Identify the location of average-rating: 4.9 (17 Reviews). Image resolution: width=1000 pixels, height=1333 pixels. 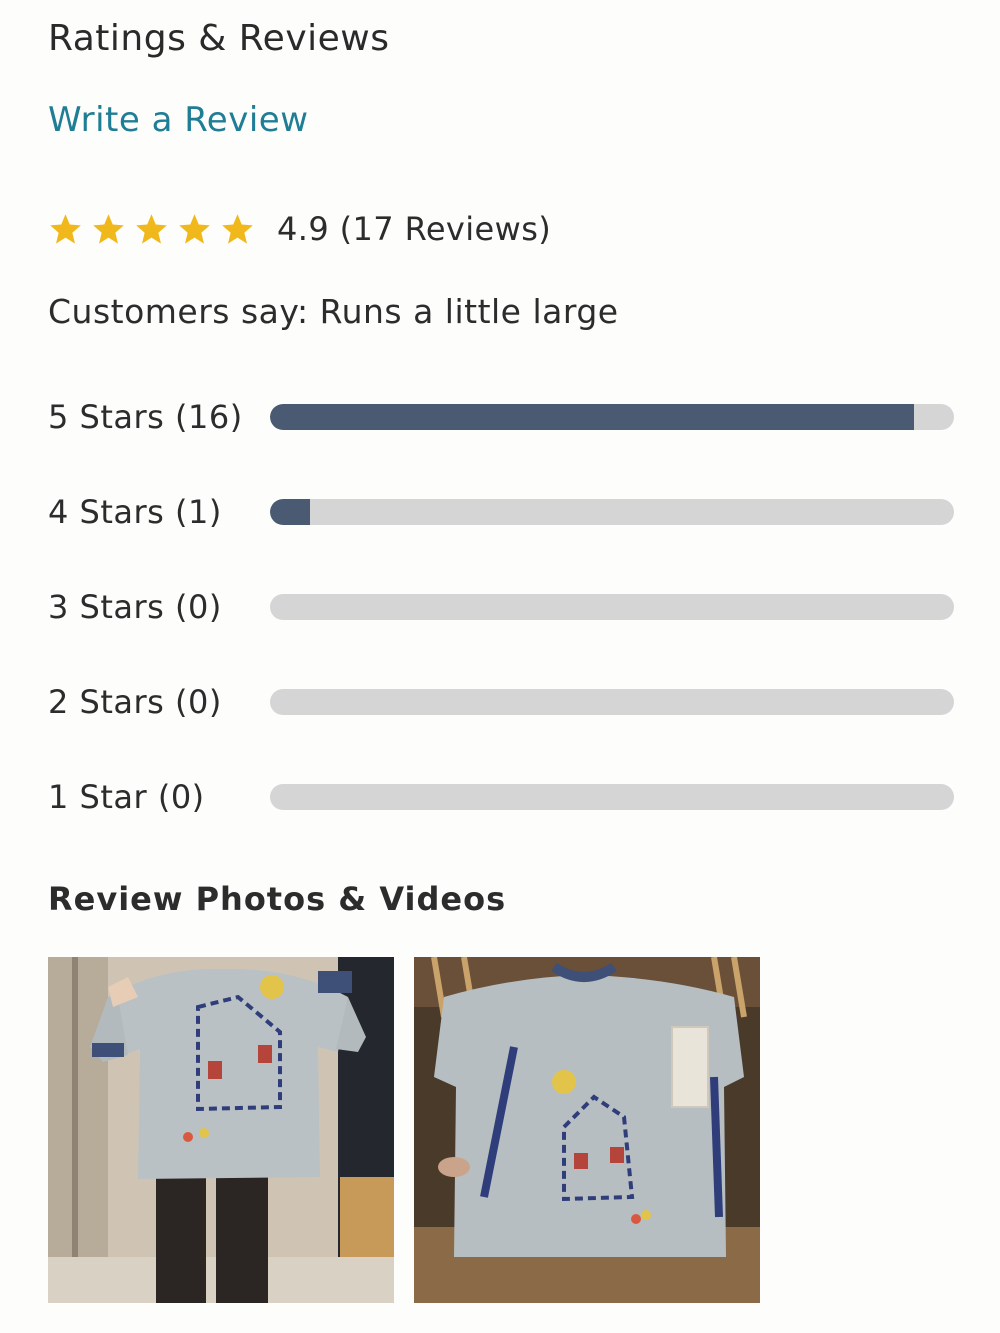
(299, 229).